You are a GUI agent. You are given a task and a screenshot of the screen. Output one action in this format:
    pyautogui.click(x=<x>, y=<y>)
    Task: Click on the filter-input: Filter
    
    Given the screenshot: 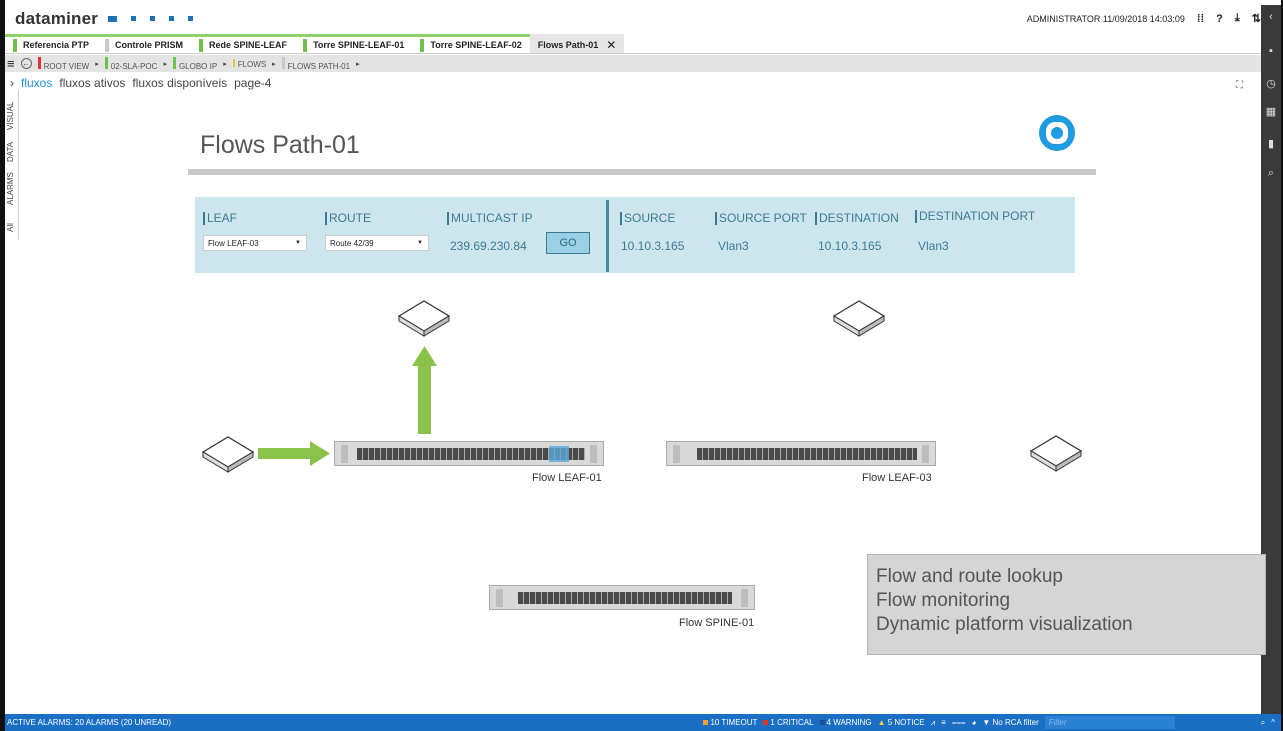 What is the action you would take?
    pyautogui.click(x=1109, y=722)
    